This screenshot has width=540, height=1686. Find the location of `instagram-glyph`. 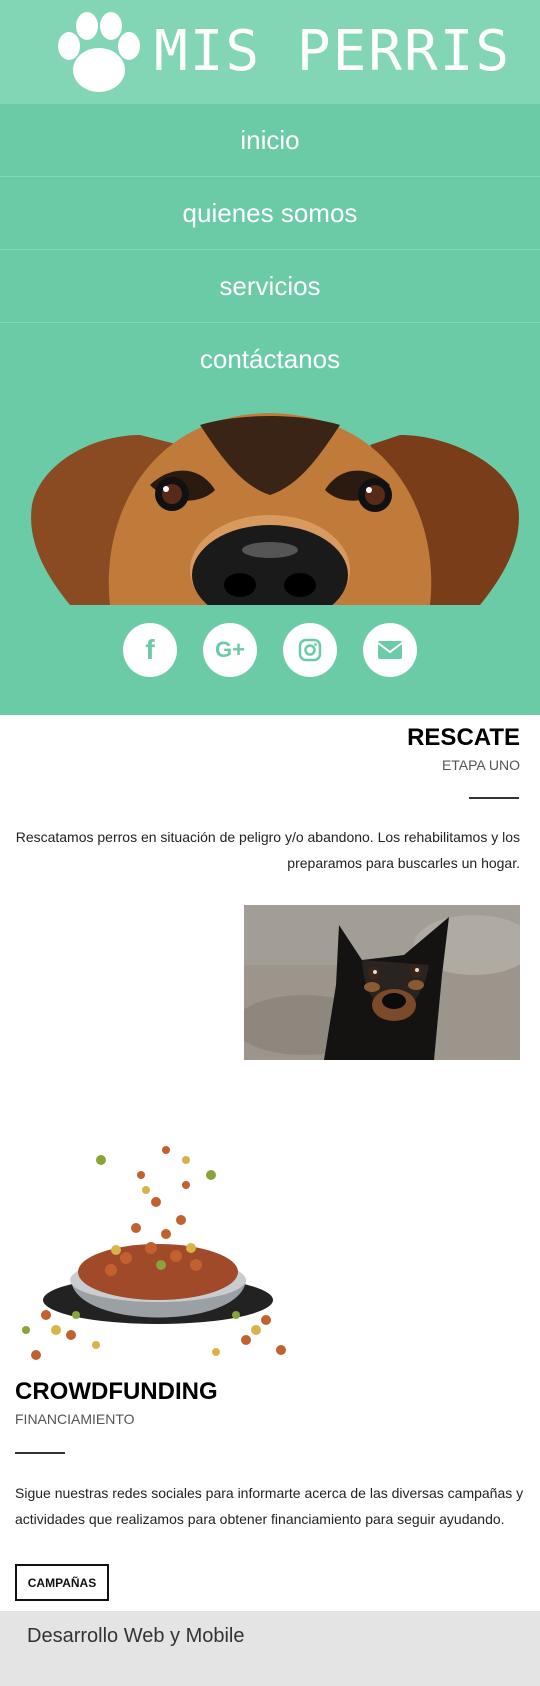

instagram-glyph is located at coordinates (310, 650).